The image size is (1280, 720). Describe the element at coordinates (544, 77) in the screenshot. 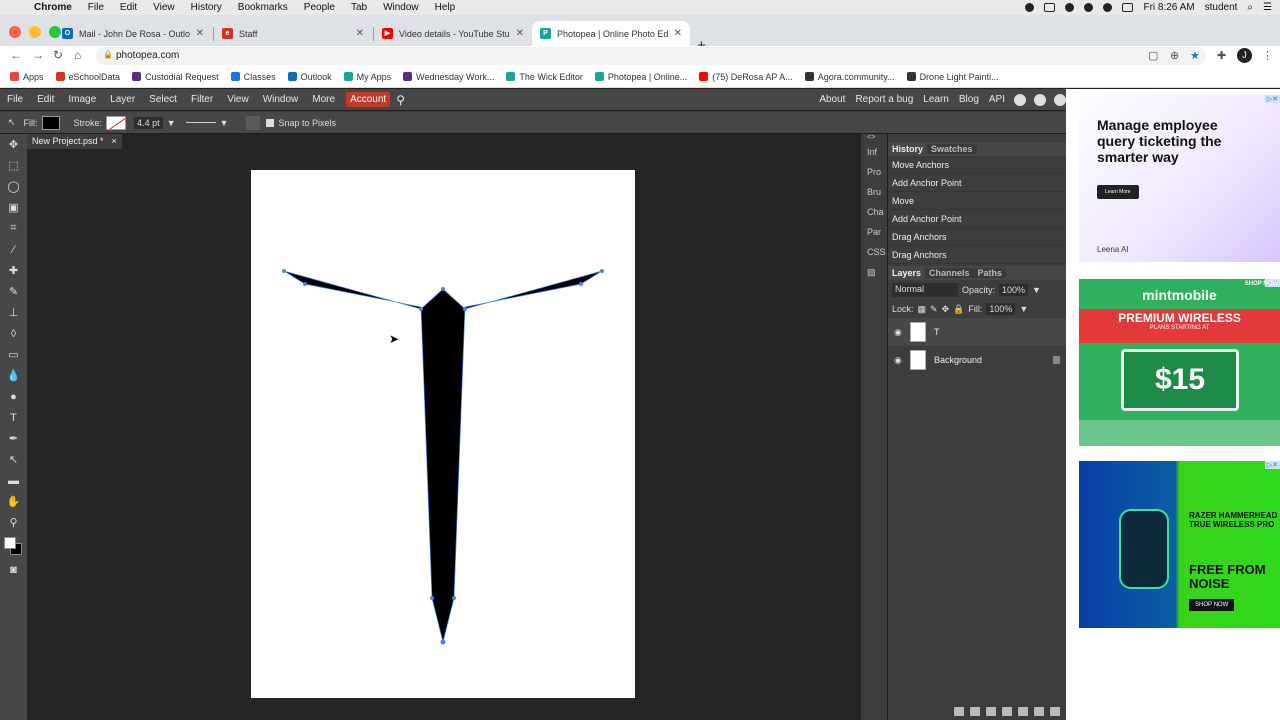

I see `bookmark-wick-editor: The Wick Editor` at that location.